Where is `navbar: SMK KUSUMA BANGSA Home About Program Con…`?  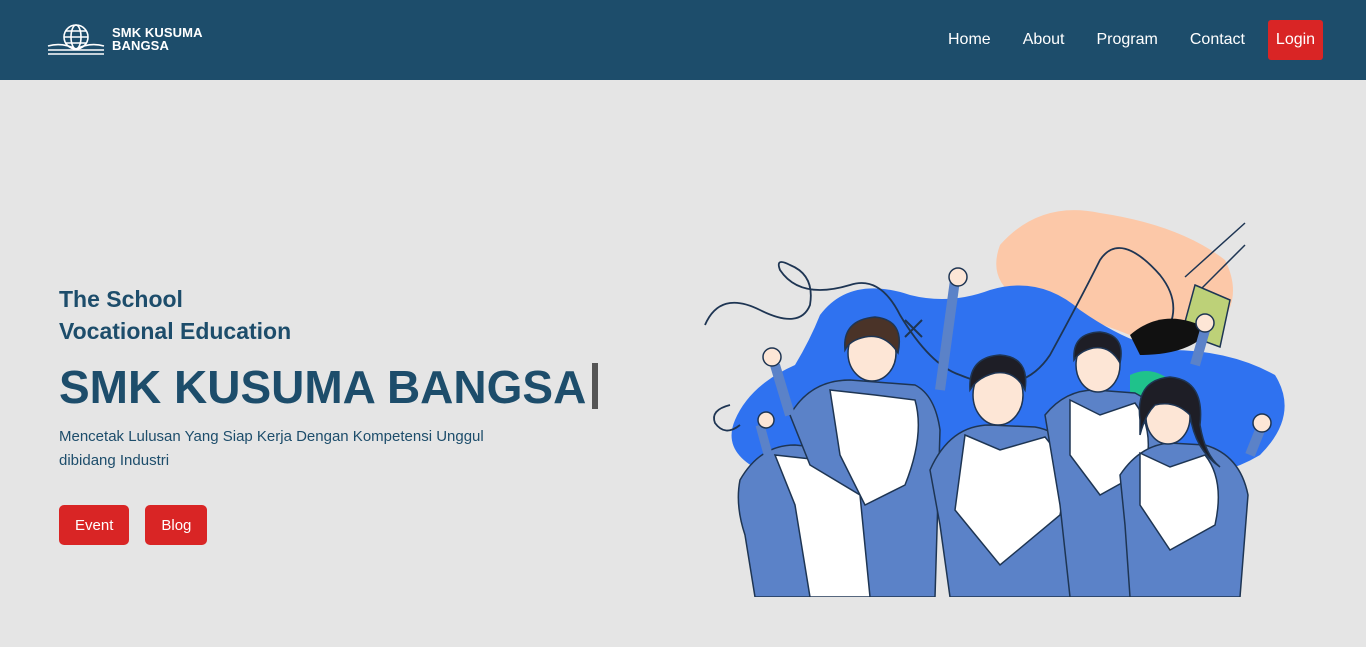
navbar: SMK KUSUMA BANGSA Home About Program Con… is located at coordinates (683, 40).